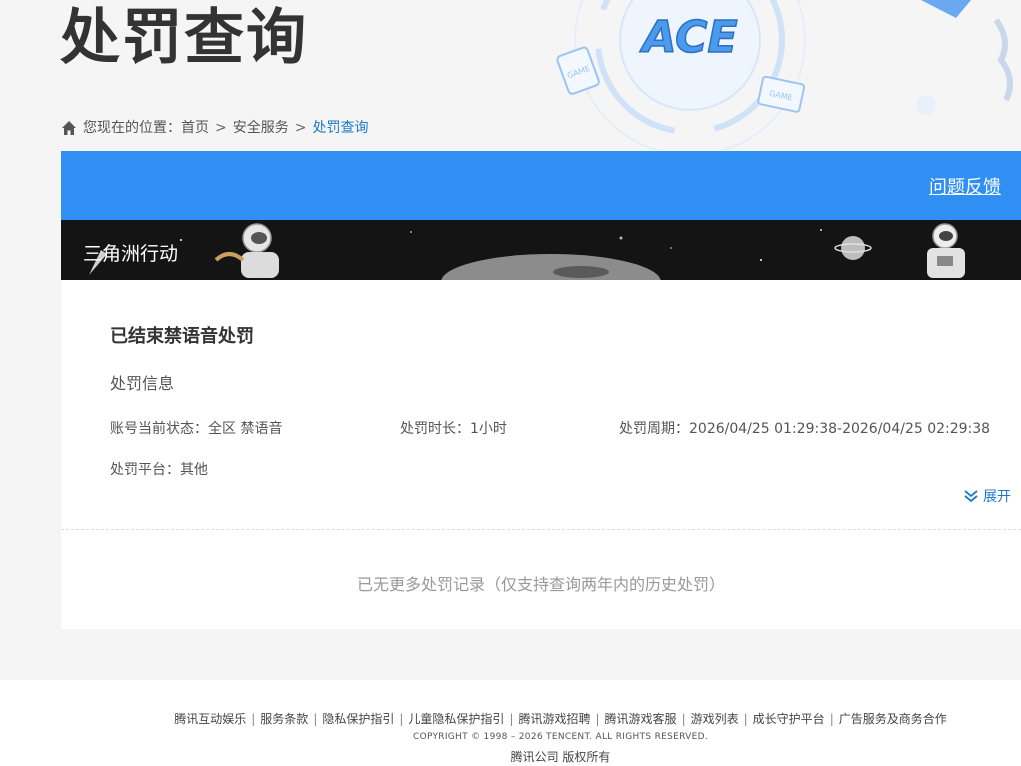  I want to click on breadcrumb-prefix: 您现在的位置：, so click(132, 128).